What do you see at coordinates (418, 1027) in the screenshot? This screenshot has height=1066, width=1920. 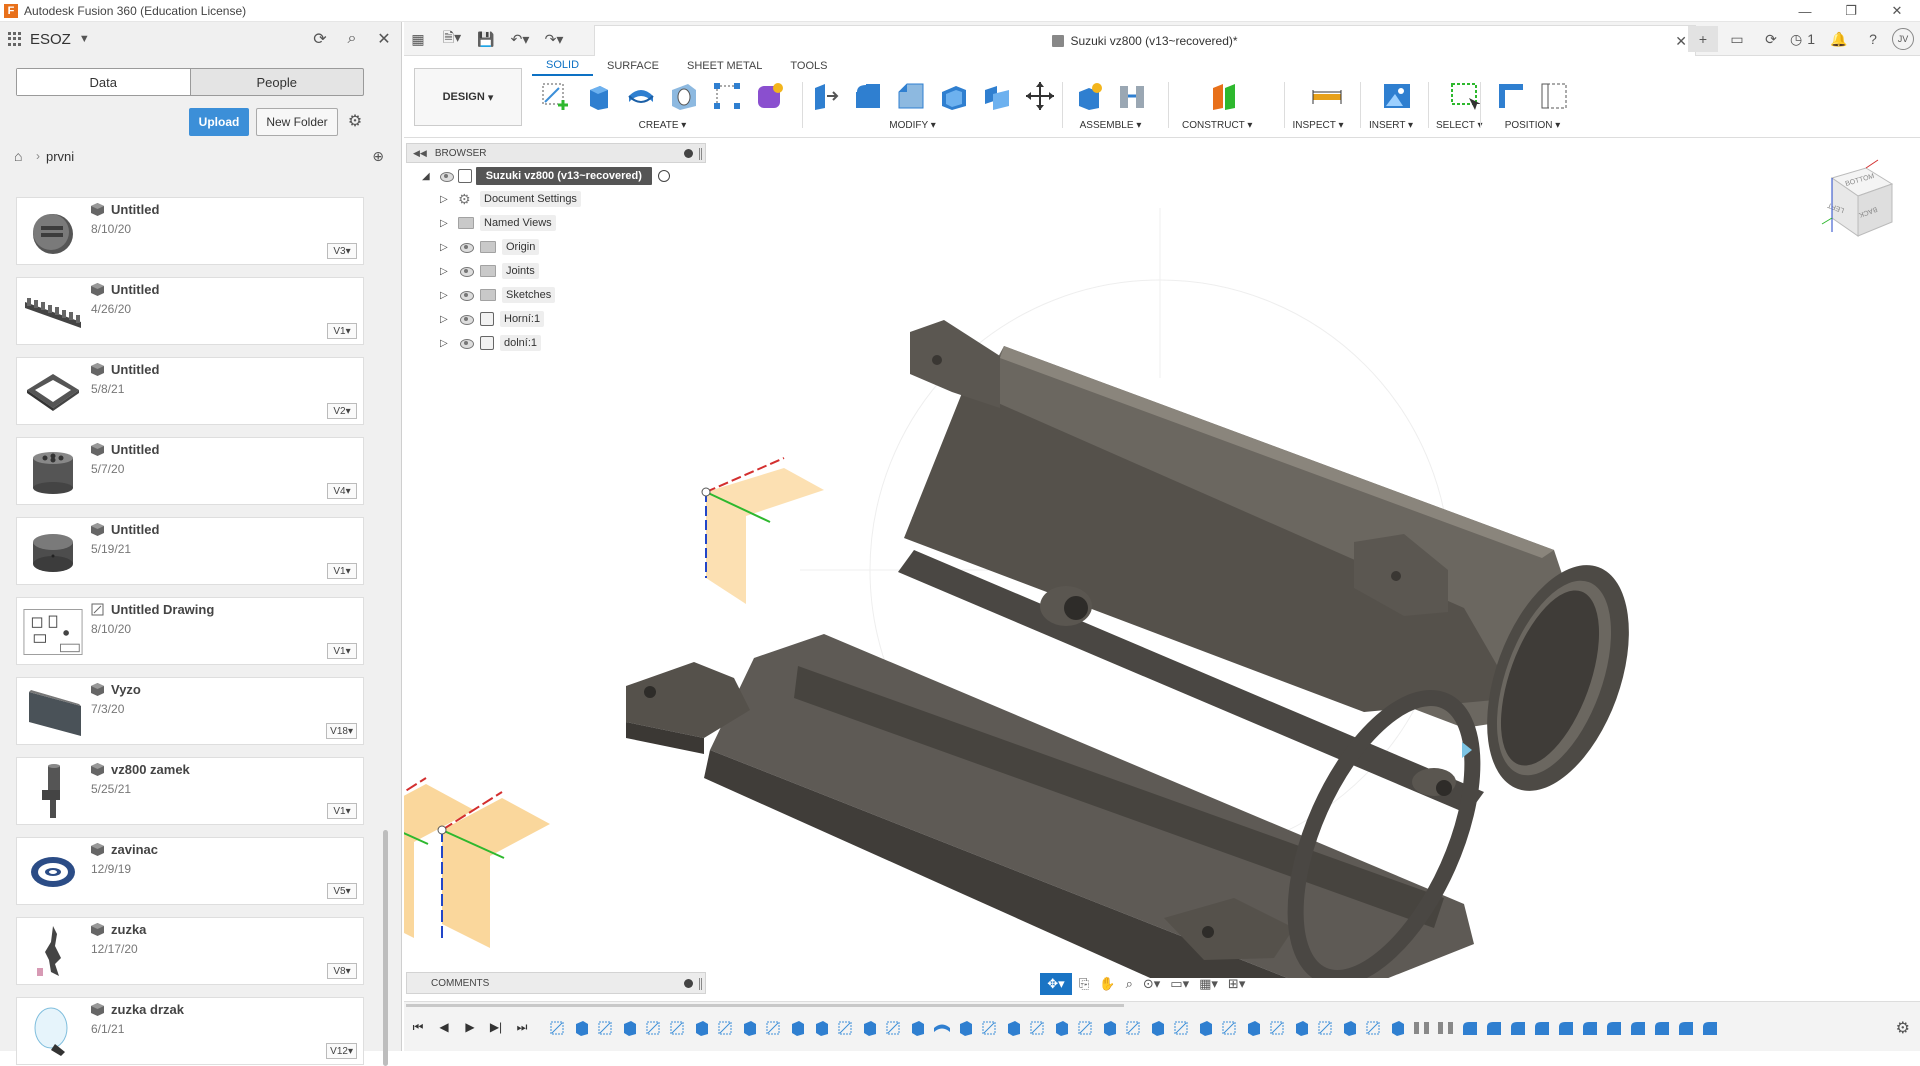 I see `go-to-start-icon: ⏮` at bounding box center [418, 1027].